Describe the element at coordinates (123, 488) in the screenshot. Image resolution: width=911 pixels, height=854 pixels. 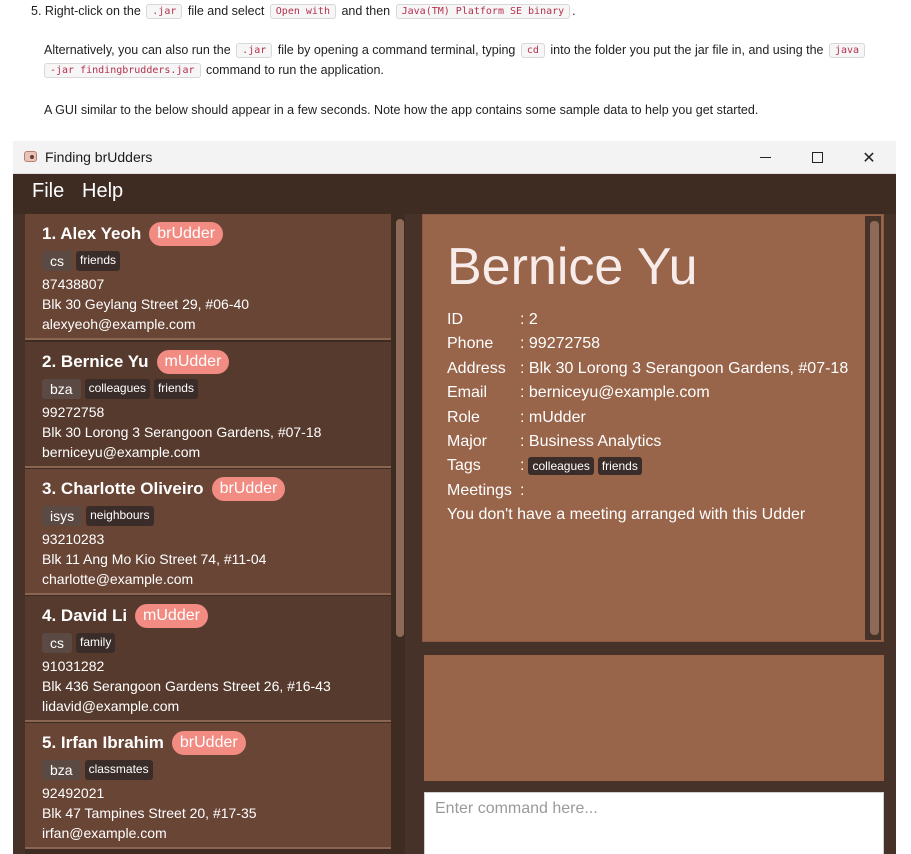
I see `person-name: 3. Charlotte Oliveiro` at that location.